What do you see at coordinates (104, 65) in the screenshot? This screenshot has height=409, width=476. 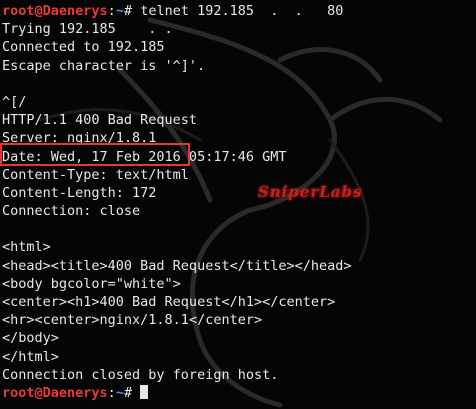 I see `output-line: Escape character is '^]'.` at bounding box center [104, 65].